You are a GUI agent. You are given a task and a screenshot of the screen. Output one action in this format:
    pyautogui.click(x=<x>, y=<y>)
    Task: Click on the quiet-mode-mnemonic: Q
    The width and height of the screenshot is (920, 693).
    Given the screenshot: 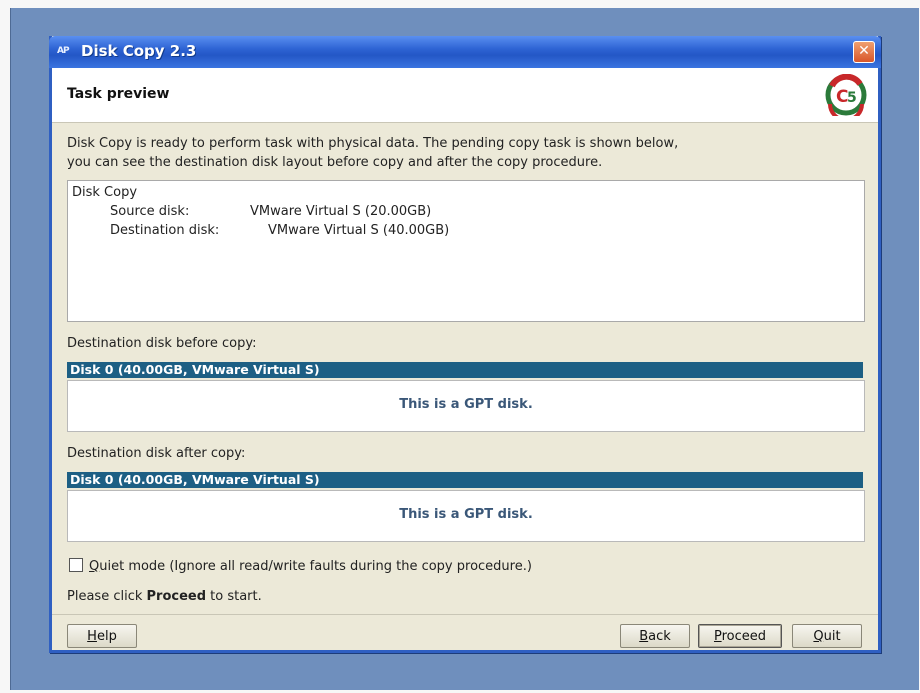 What is the action you would take?
    pyautogui.click(x=94, y=566)
    